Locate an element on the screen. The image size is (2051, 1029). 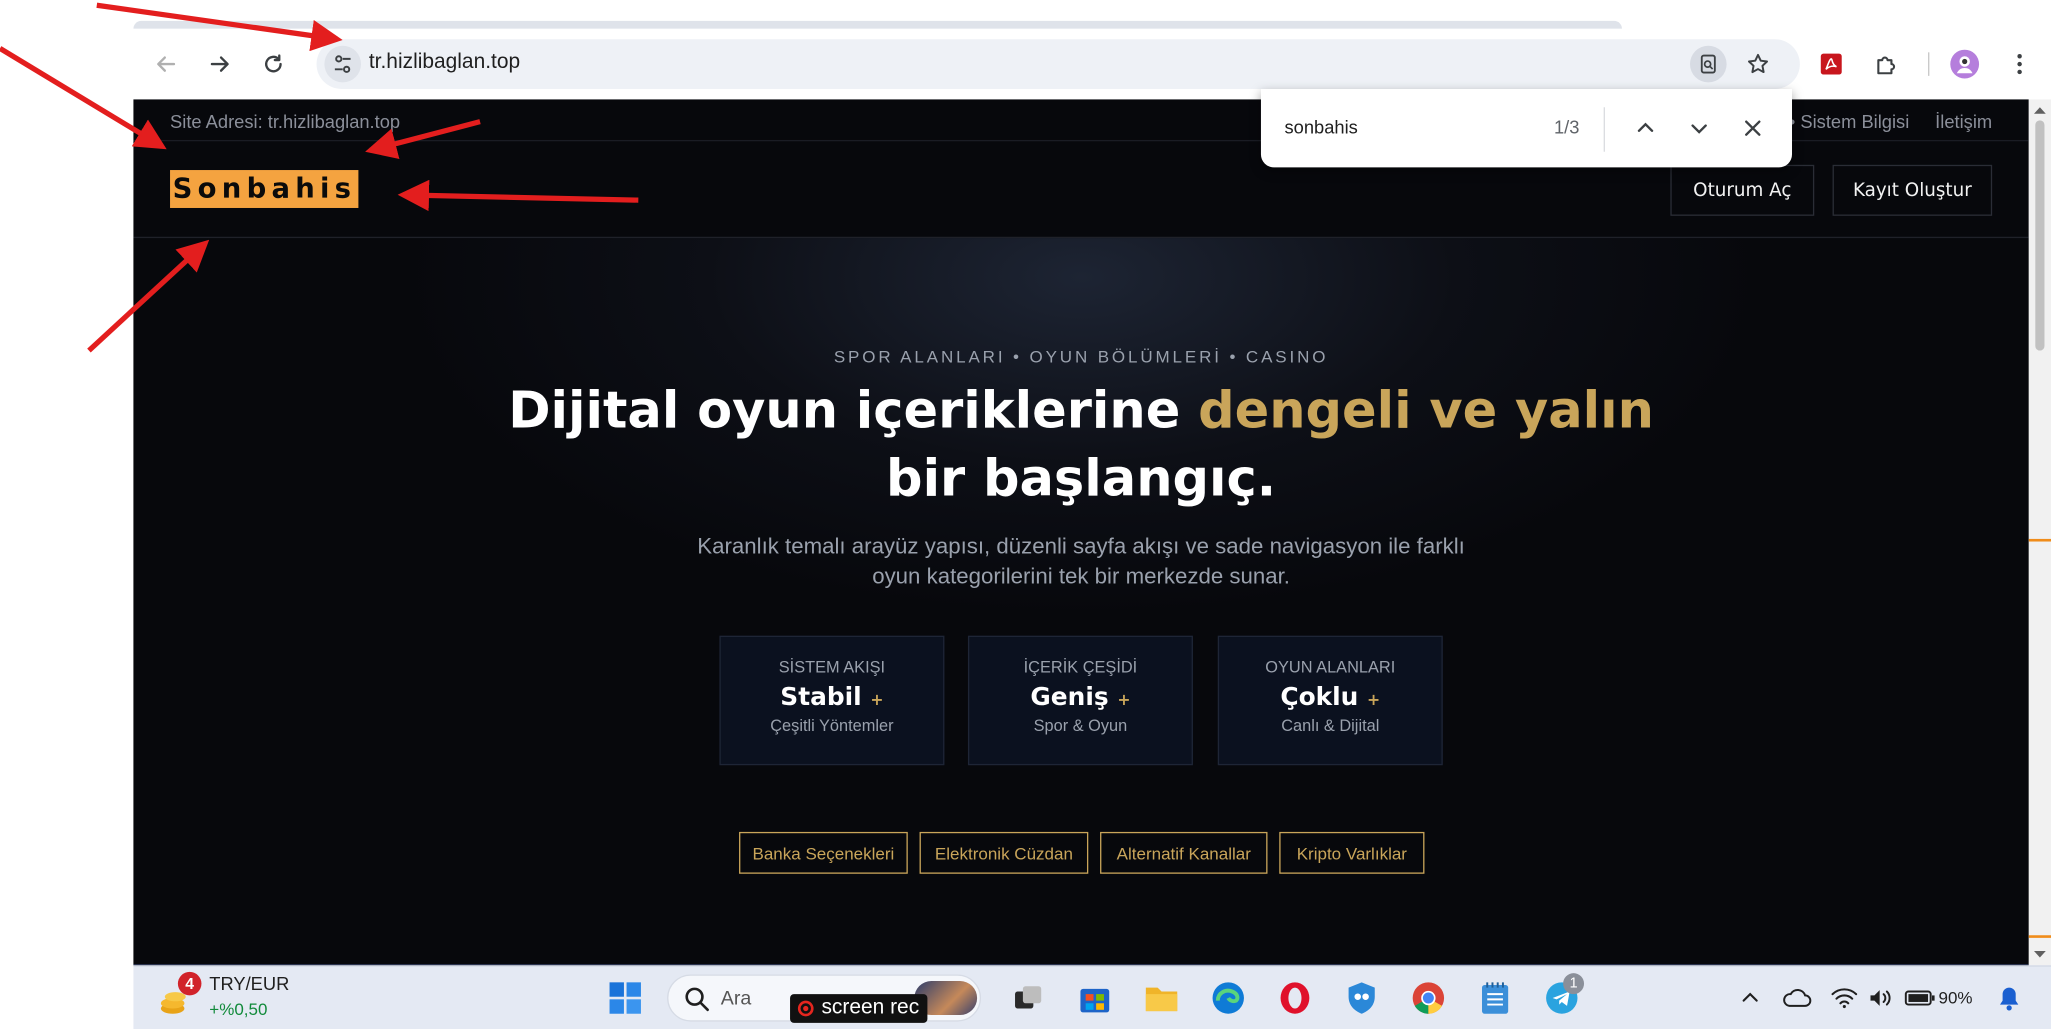
task-view-icon is located at coordinates (1028, 997).